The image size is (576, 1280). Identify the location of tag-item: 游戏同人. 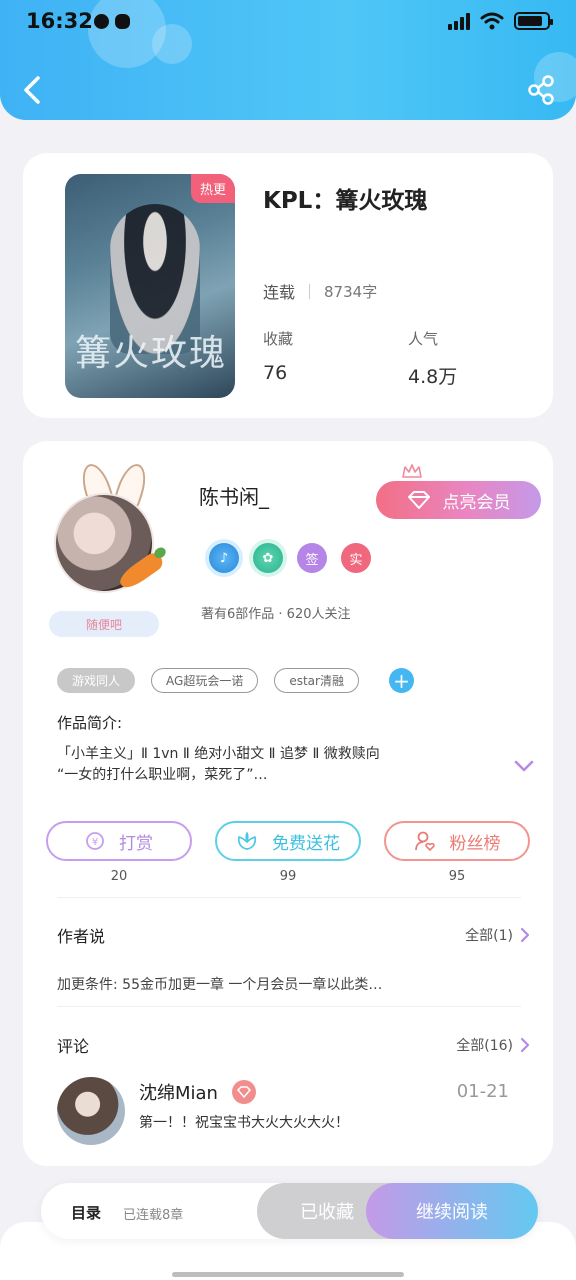
(96, 680).